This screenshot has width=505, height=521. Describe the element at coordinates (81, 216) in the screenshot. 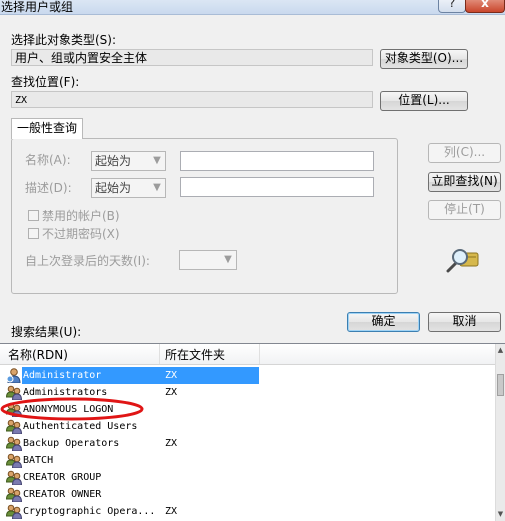

I see `disabled-accounts-label: 禁用的帐户(B)` at that location.